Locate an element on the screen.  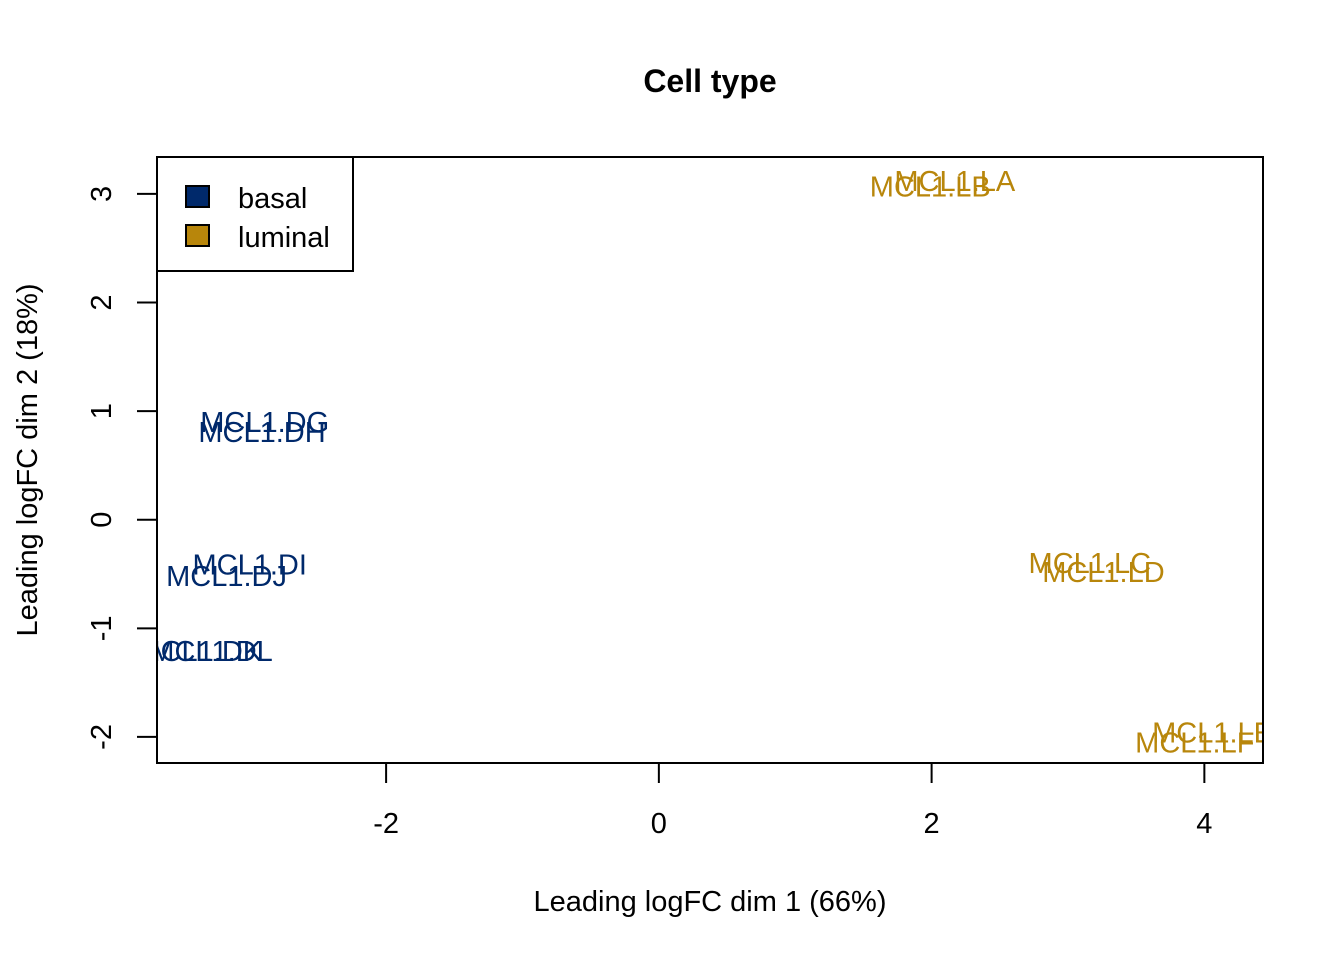
y-tick-label-0: -2 is located at coordinates (102, 737).